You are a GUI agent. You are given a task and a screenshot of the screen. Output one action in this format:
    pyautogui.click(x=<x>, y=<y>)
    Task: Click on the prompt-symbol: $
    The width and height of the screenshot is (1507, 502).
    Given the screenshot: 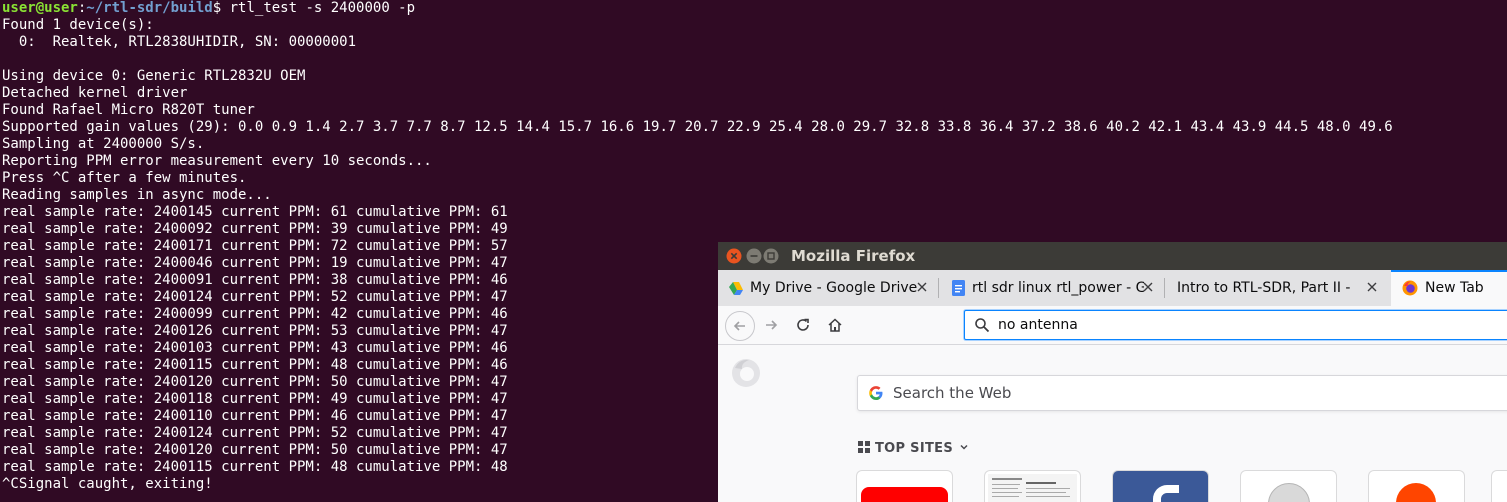 What is the action you would take?
    pyautogui.click(x=217, y=8)
    